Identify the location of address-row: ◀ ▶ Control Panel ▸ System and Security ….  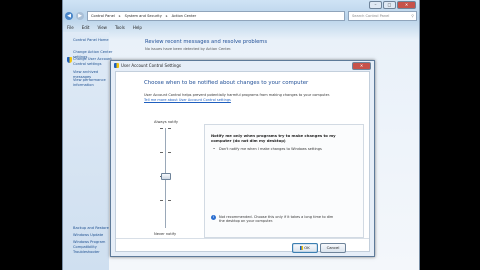
(241, 16).